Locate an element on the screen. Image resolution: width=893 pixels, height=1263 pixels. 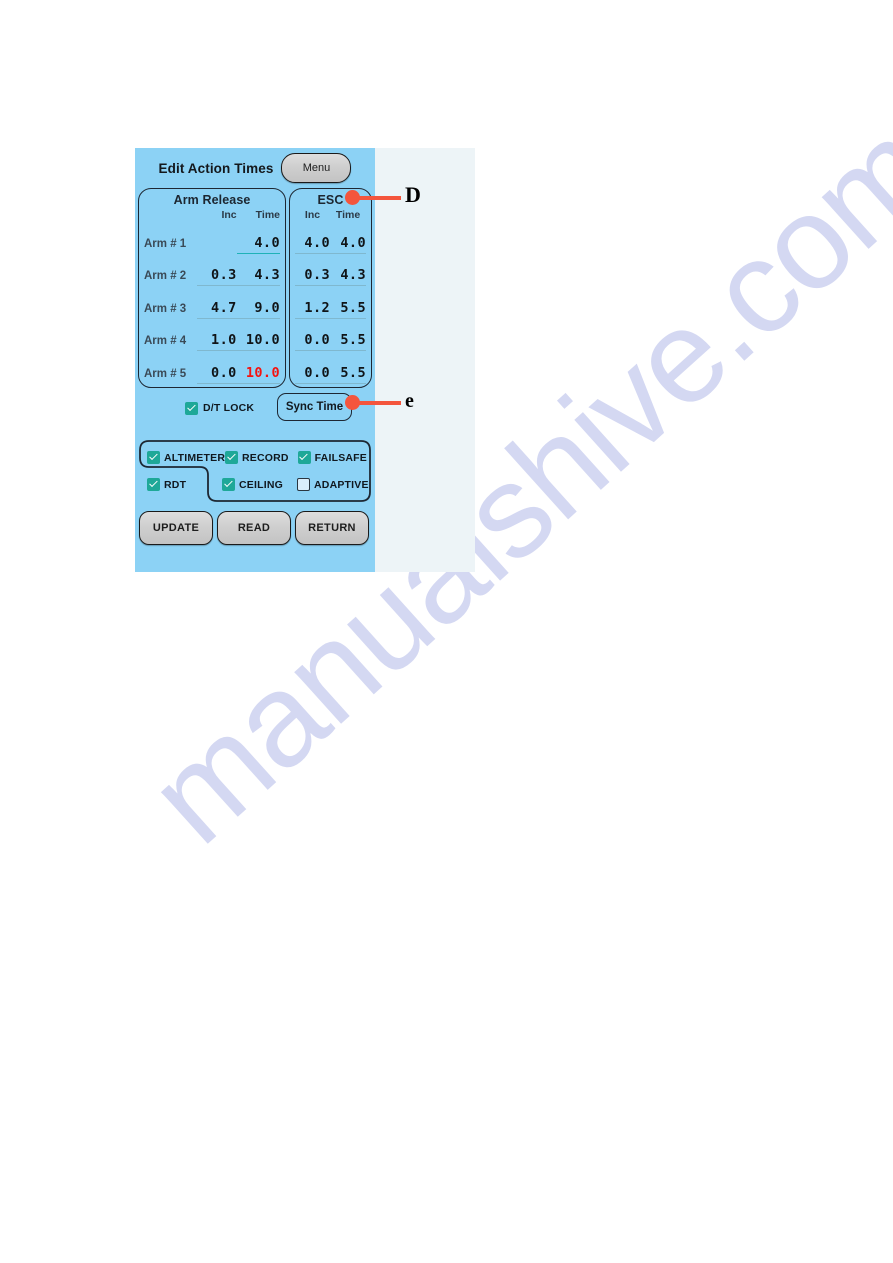
arm-release-time-input: 9.0 is located at coordinates (258, 309).